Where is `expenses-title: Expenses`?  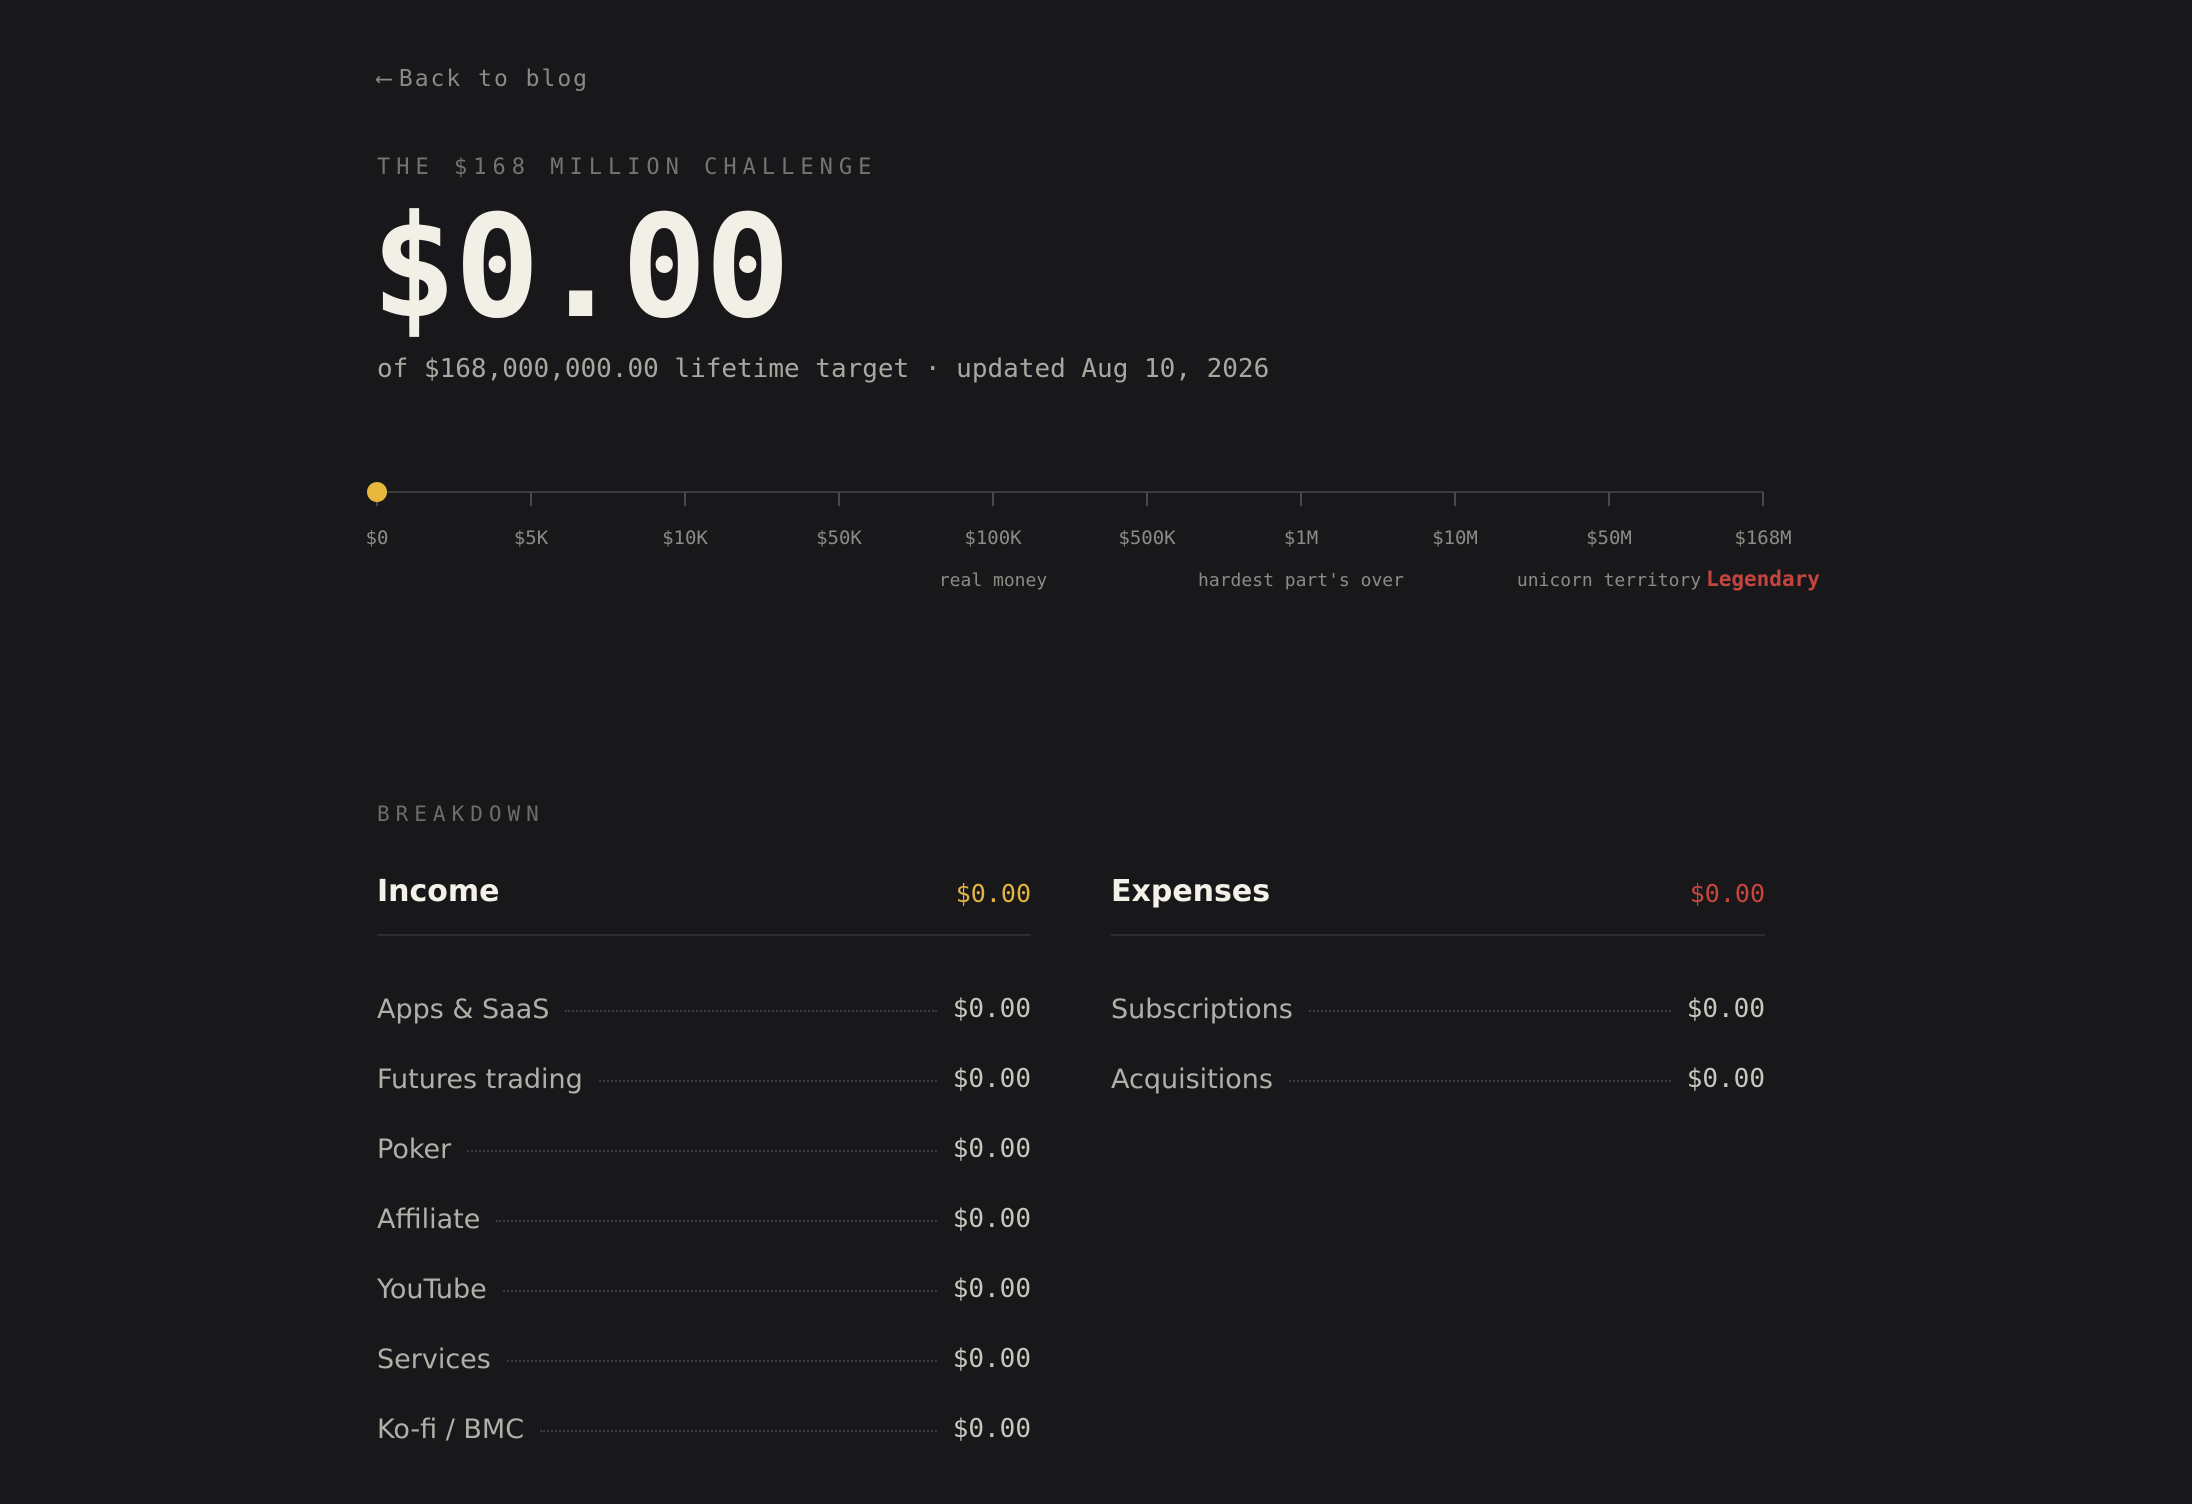
expenses-title: Expenses is located at coordinates (1191, 891).